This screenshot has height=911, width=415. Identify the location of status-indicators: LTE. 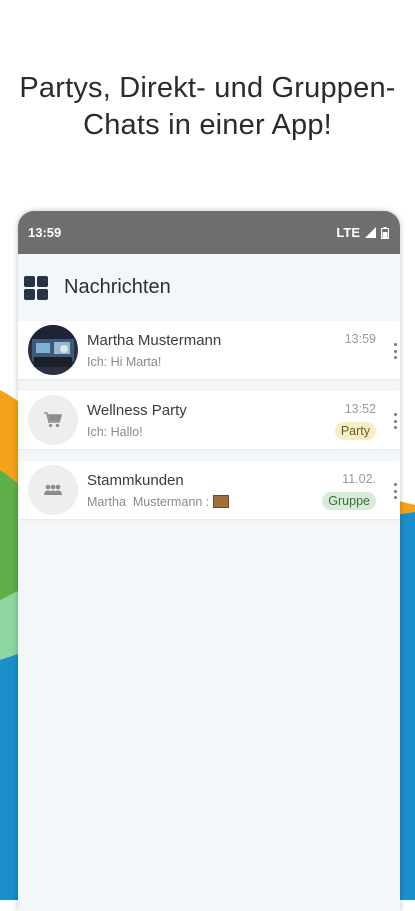
(362, 232).